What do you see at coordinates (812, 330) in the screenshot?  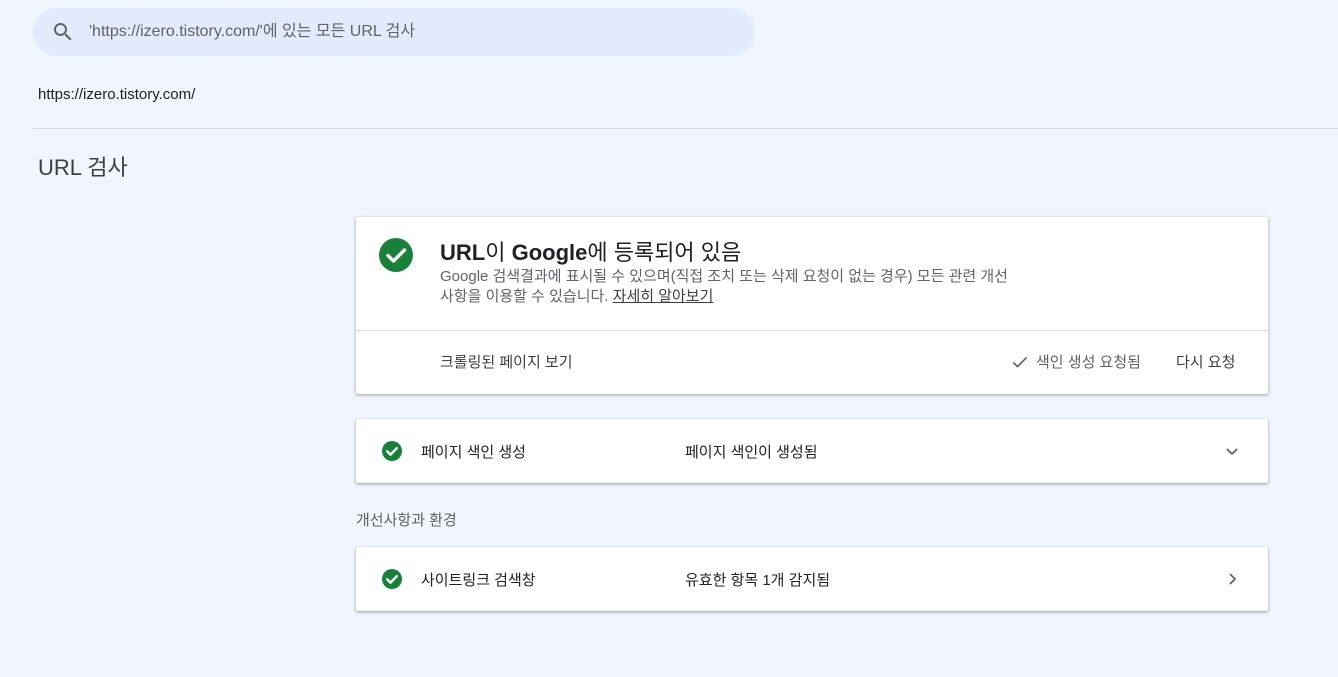 I see `card-divider` at bounding box center [812, 330].